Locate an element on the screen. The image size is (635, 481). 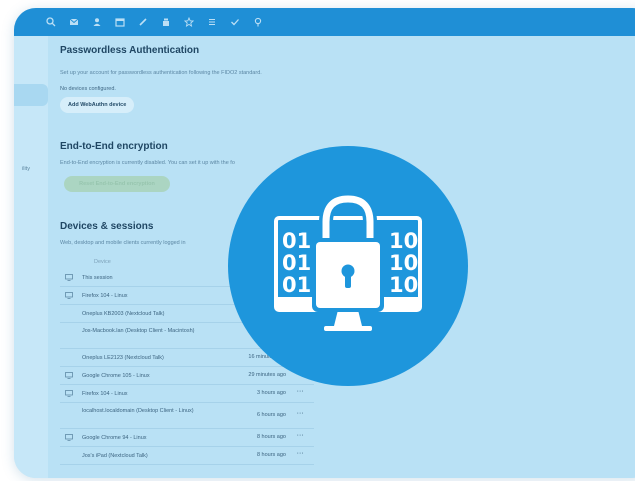
binary-left-1: 01 is located at coordinates (296, 241).